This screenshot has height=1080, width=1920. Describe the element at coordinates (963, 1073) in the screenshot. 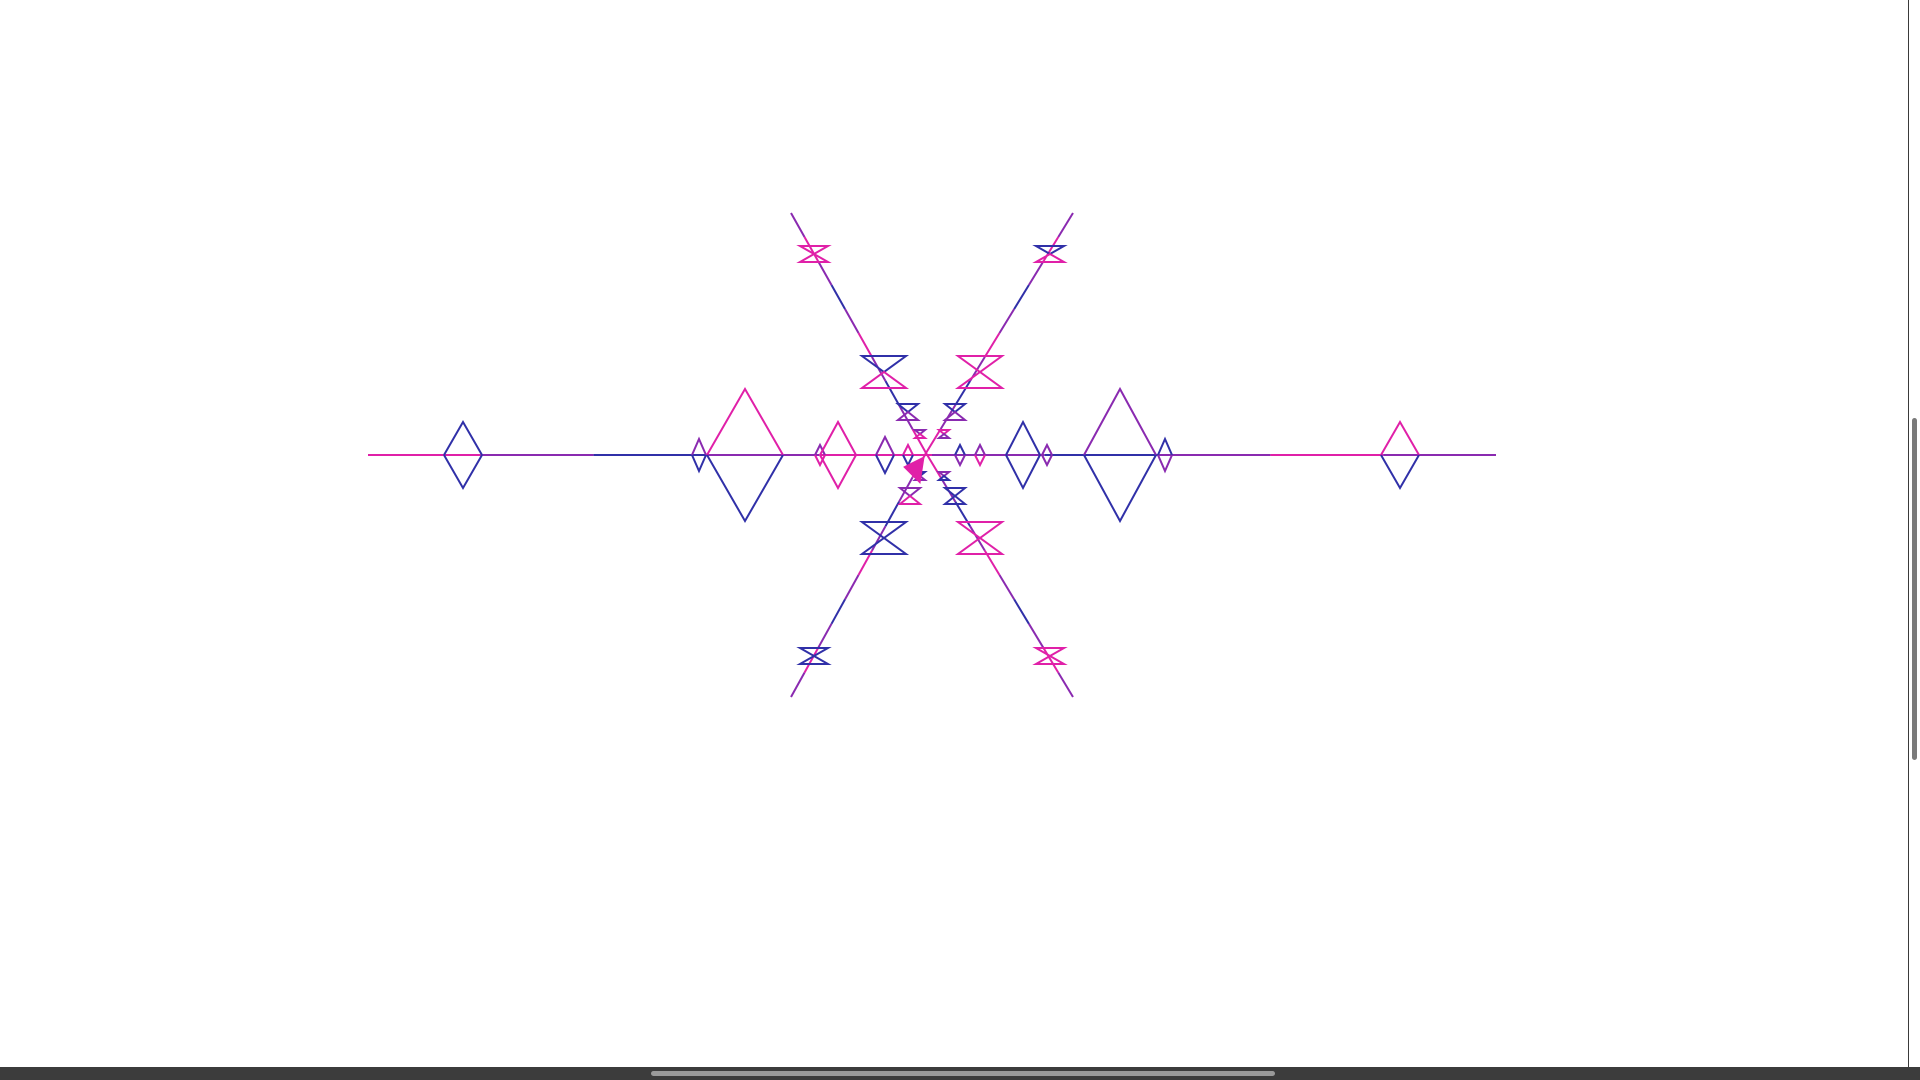

I see `horizontal-scrollbar-thumb` at that location.